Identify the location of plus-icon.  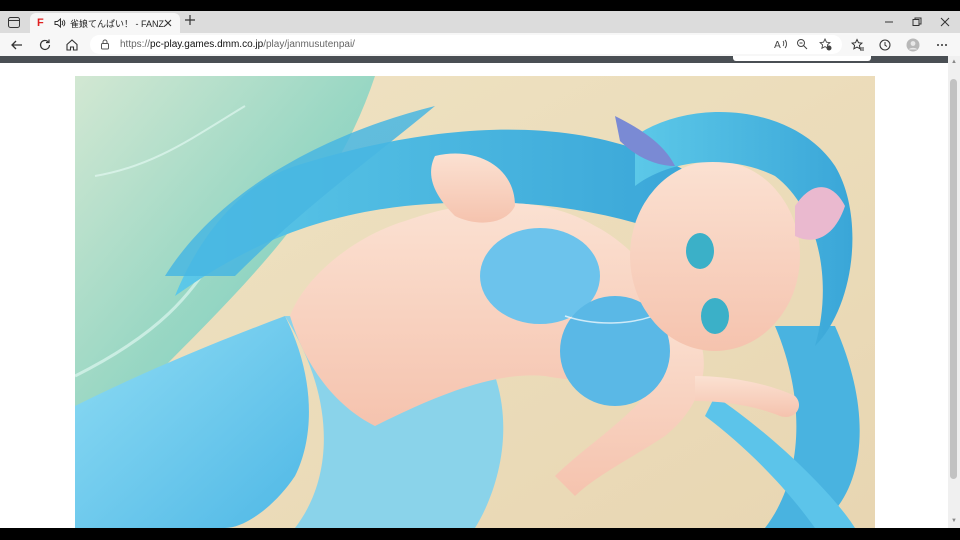
(190, 20).